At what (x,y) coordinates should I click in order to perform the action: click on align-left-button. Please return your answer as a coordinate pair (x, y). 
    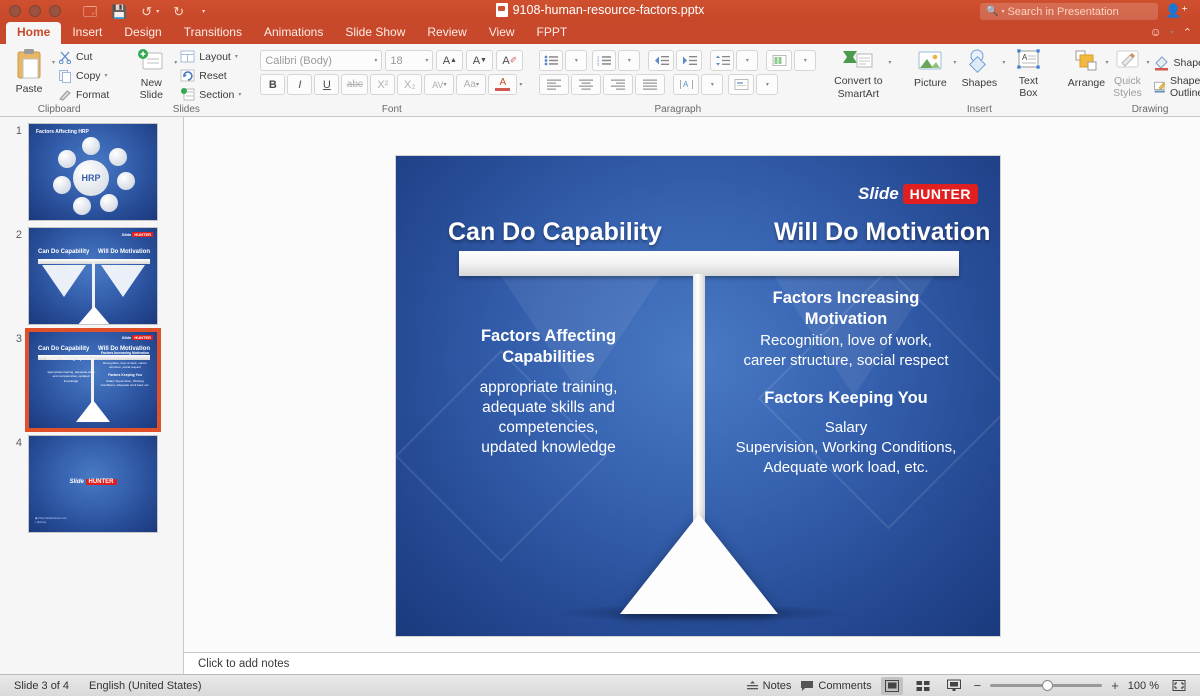
    Looking at the image, I should click on (554, 84).